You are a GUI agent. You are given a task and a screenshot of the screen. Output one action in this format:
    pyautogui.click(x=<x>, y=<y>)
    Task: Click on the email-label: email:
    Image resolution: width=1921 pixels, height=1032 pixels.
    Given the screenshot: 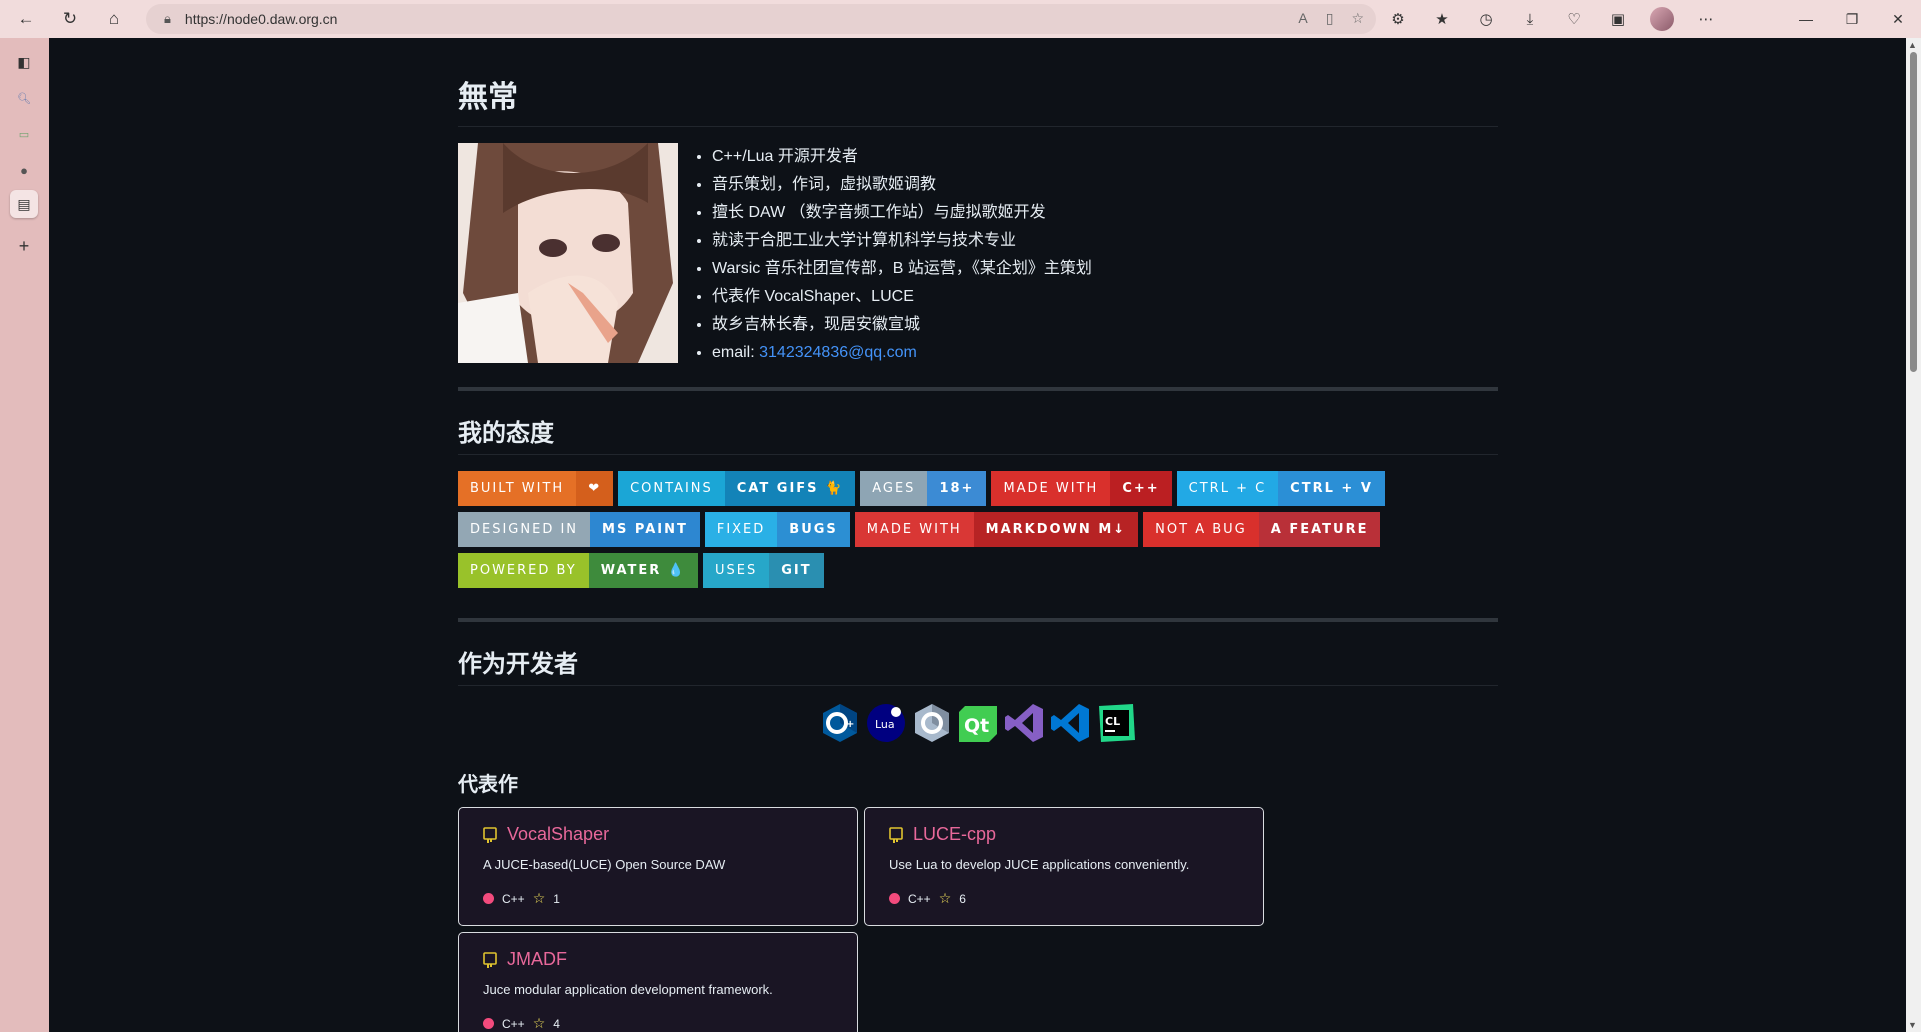 What is the action you would take?
    pyautogui.click(x=736, y=352)
    